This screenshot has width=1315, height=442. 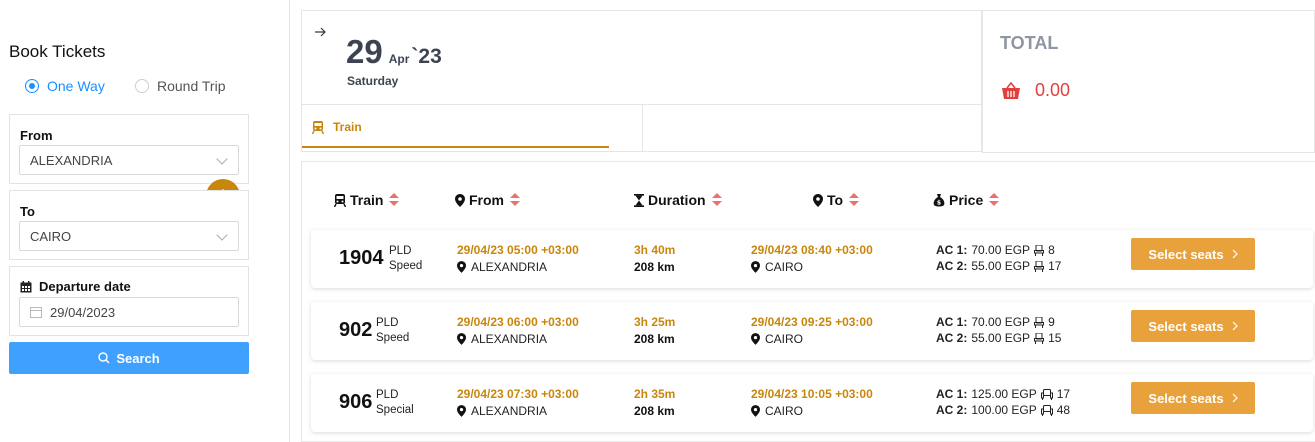 I want to click on price-value: 125.00 EGP, so click(x=1004, y=394).